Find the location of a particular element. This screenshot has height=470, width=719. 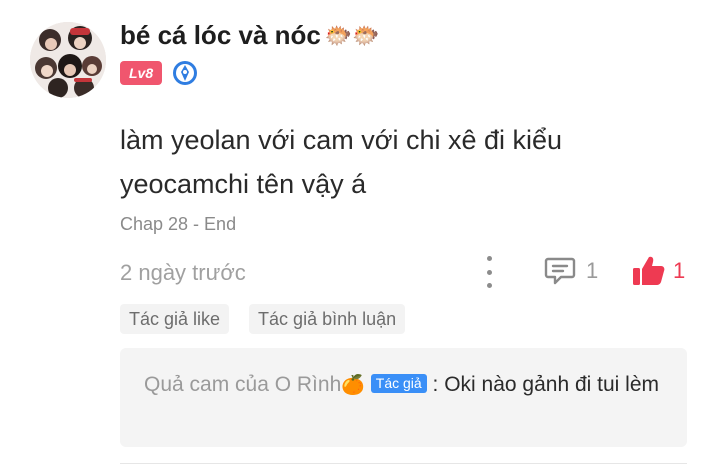

thumbs-up-icon is located at coordinates (649, 270).